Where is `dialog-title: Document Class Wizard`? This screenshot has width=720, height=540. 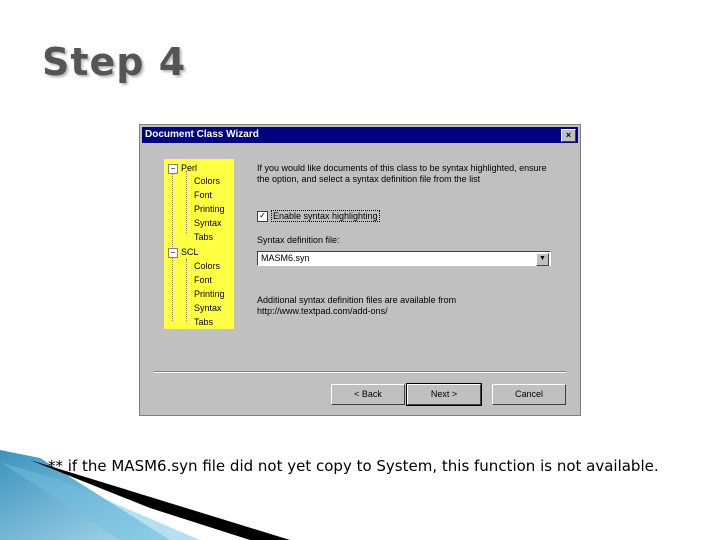
dialog-title: Document Class Wizard is located at coordinates (202, 134).